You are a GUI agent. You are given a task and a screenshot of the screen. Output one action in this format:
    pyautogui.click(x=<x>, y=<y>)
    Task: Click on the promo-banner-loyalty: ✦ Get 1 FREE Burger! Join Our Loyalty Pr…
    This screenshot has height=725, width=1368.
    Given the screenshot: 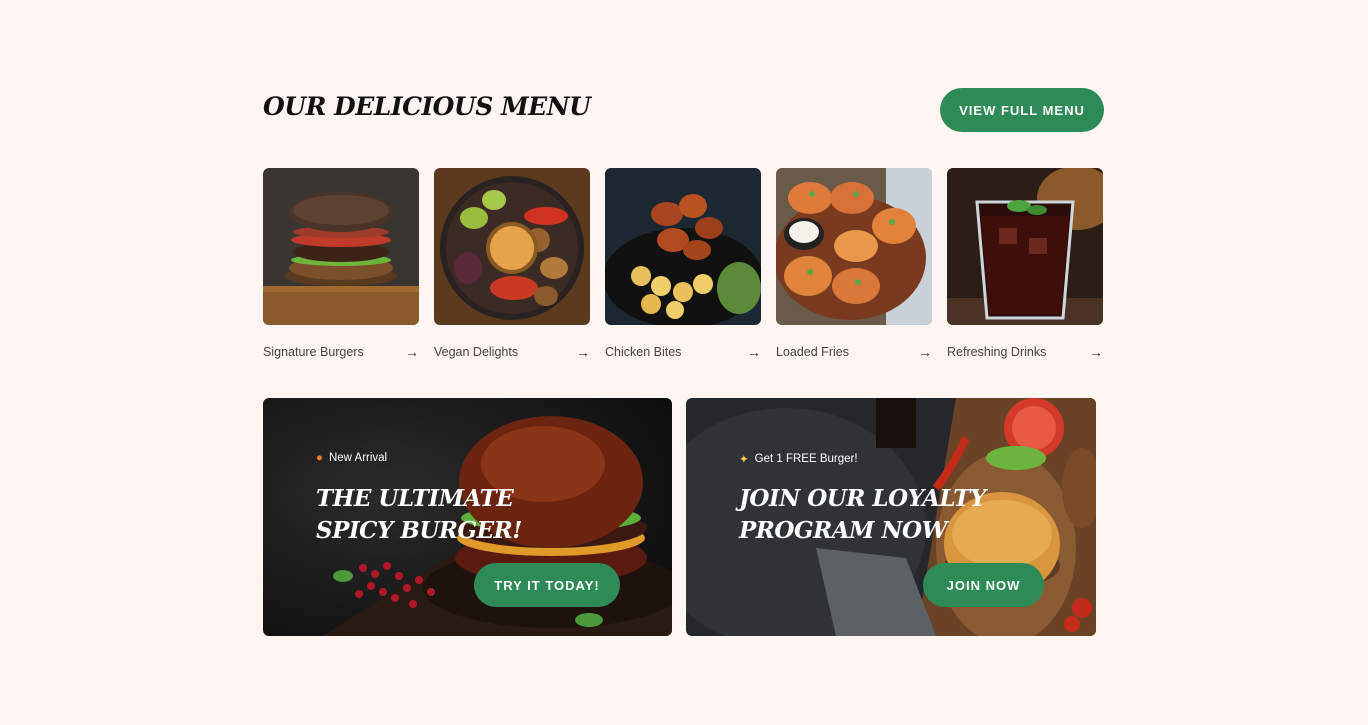 What is the action you would take?
    pyautogui.click(x=891, y=517)
    